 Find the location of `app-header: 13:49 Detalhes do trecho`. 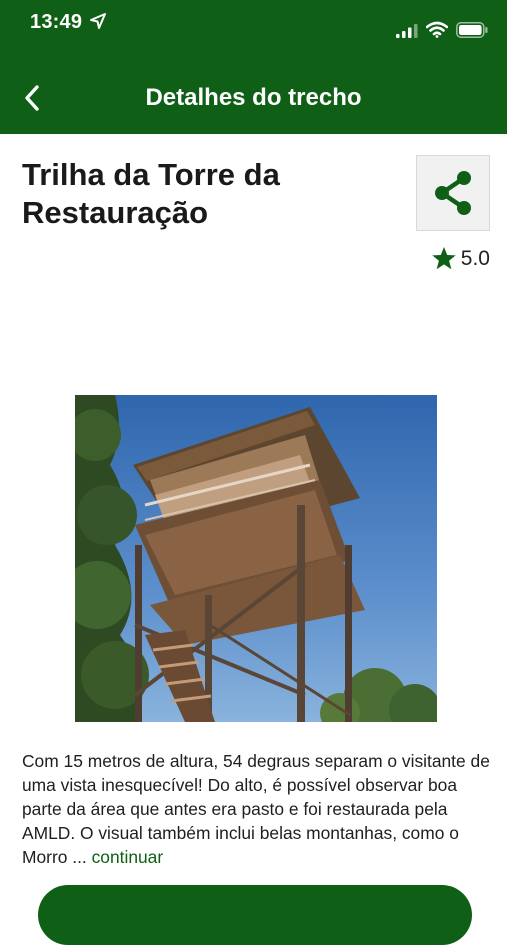

app-header: 13:49 Detalhes do trecho is located at coordinates (253, 67).